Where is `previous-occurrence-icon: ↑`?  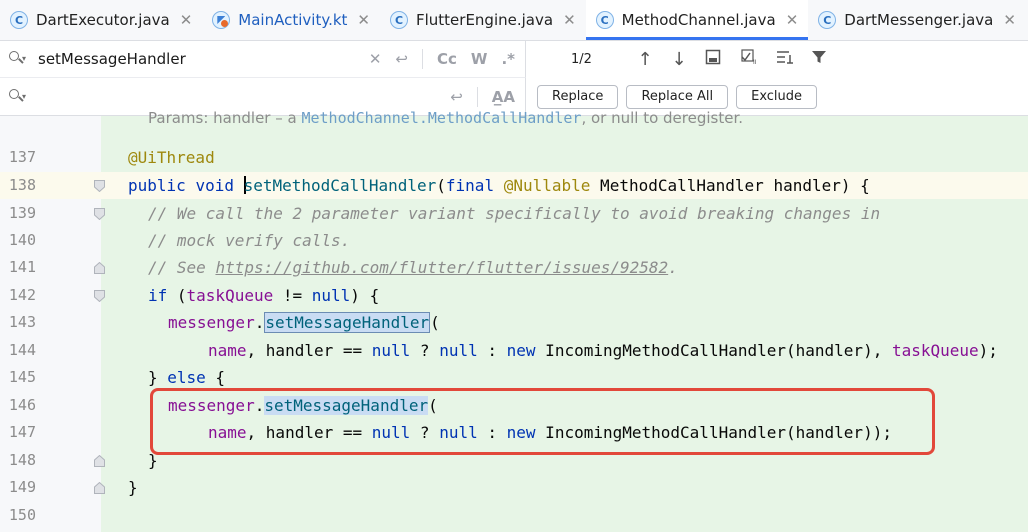
previous-occurrence-icon: ↑ is located at coordinates (645, 59).